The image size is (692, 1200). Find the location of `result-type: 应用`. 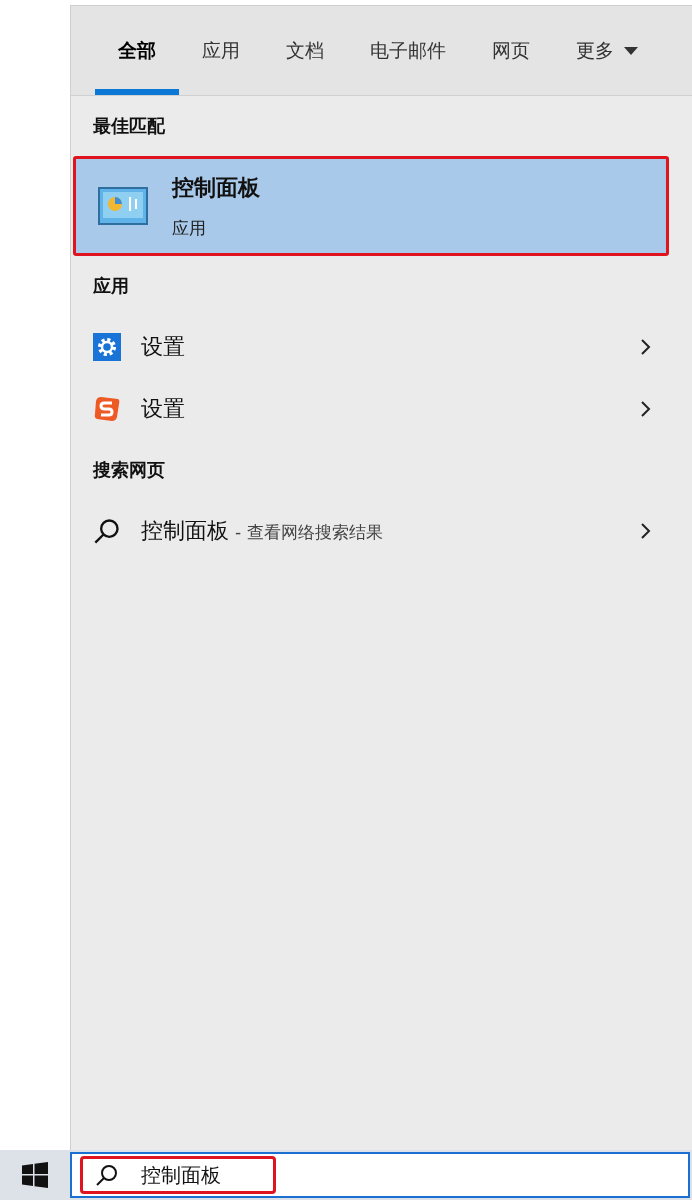

result-type: 应用 is located at coordinates (189, 228).